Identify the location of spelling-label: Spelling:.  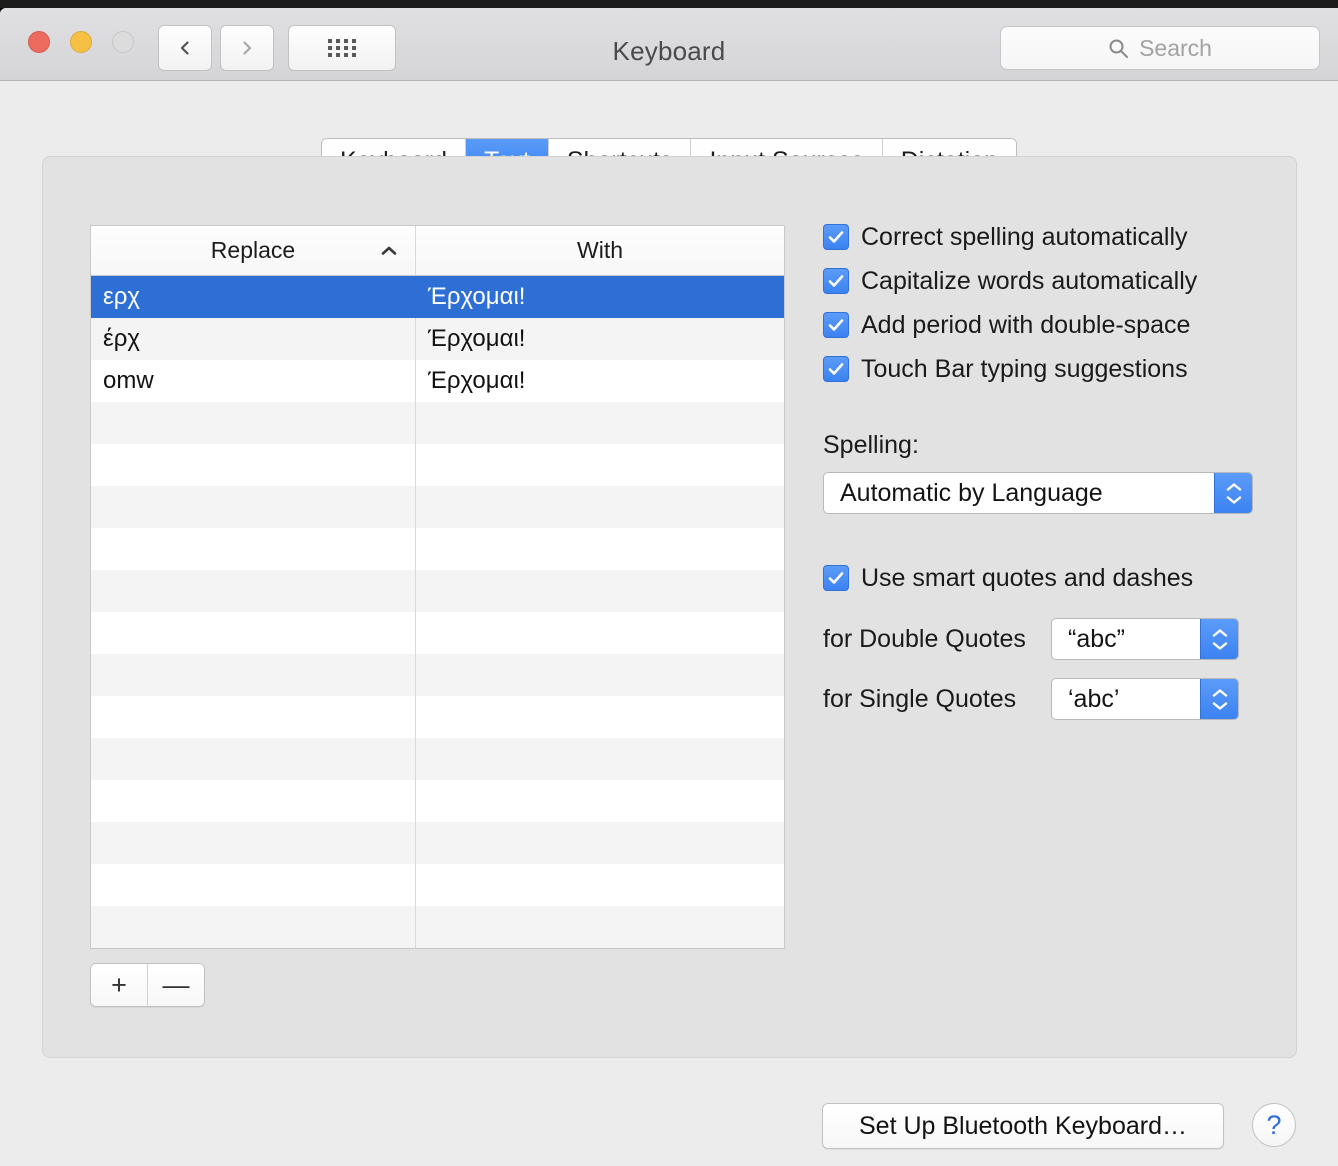
(871, 445).